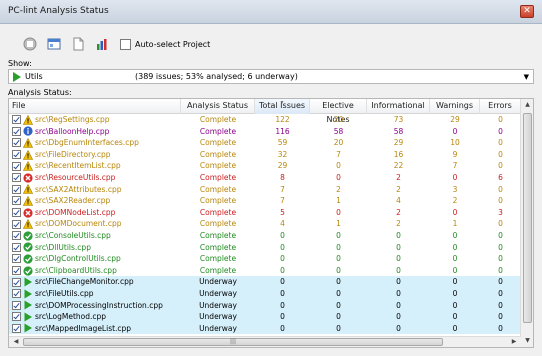 This screenshot has height=356, width=542. Describe the element at coordinates (30, 44) in the screenshot. I see `stop-button` at that location.